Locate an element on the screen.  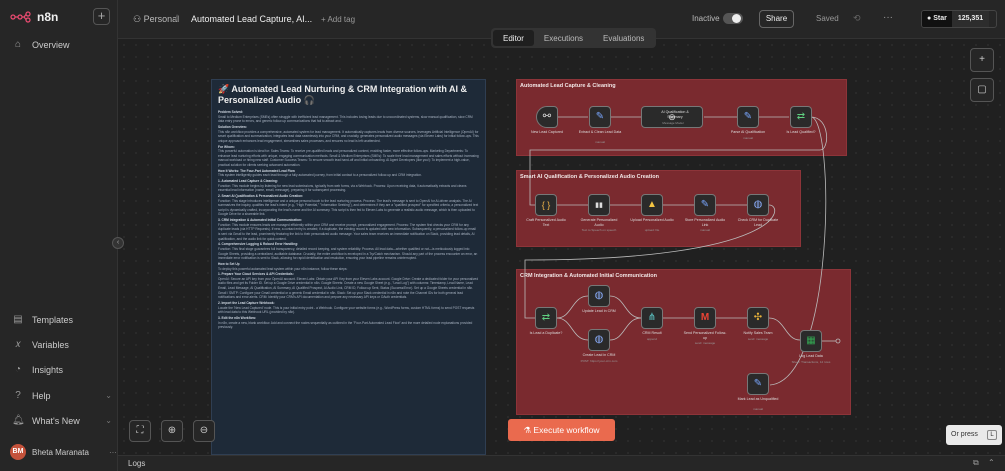
gmail-icon: M is located at coordinates (705, 317).